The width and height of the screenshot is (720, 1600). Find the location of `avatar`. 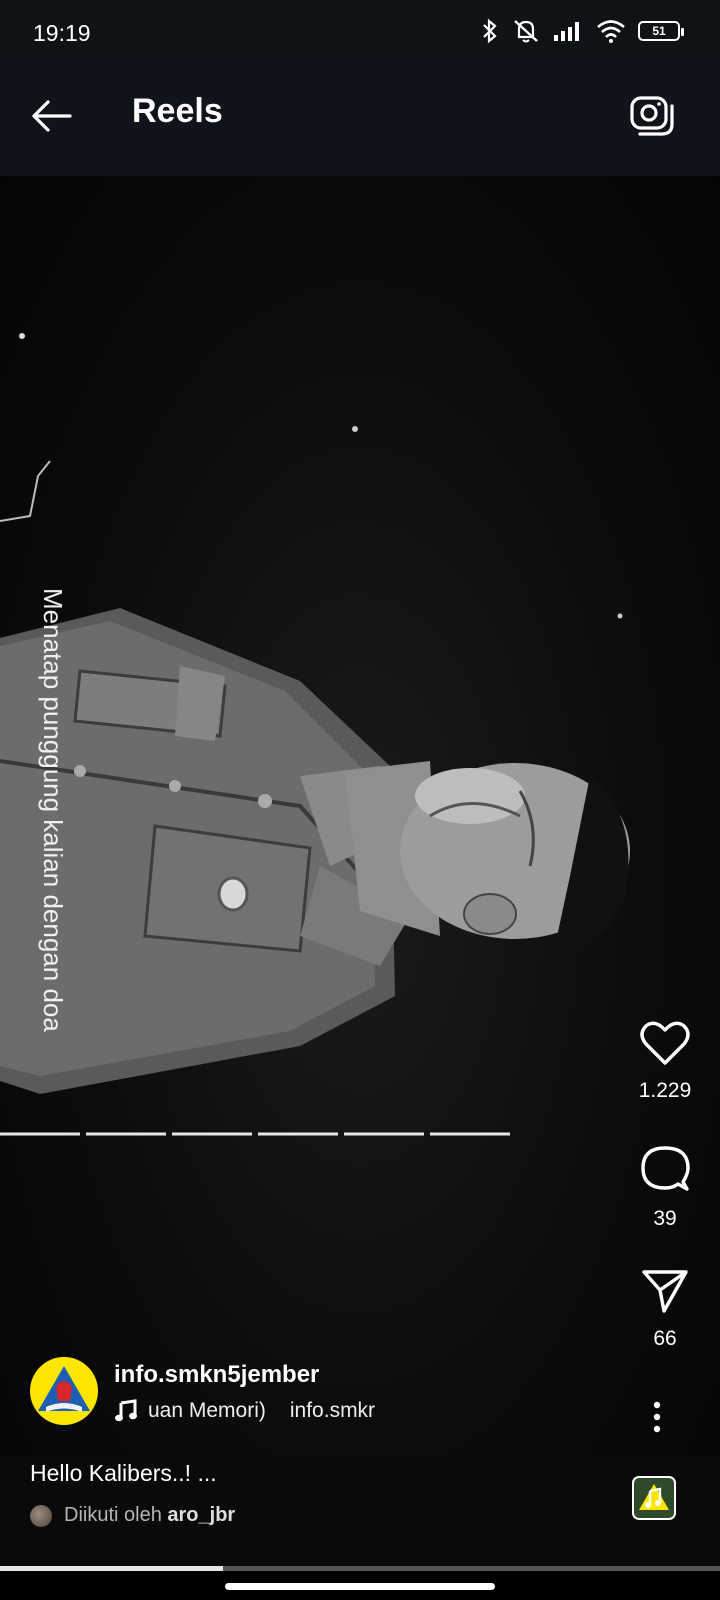

avatar is located at coordinates (64, 1391).